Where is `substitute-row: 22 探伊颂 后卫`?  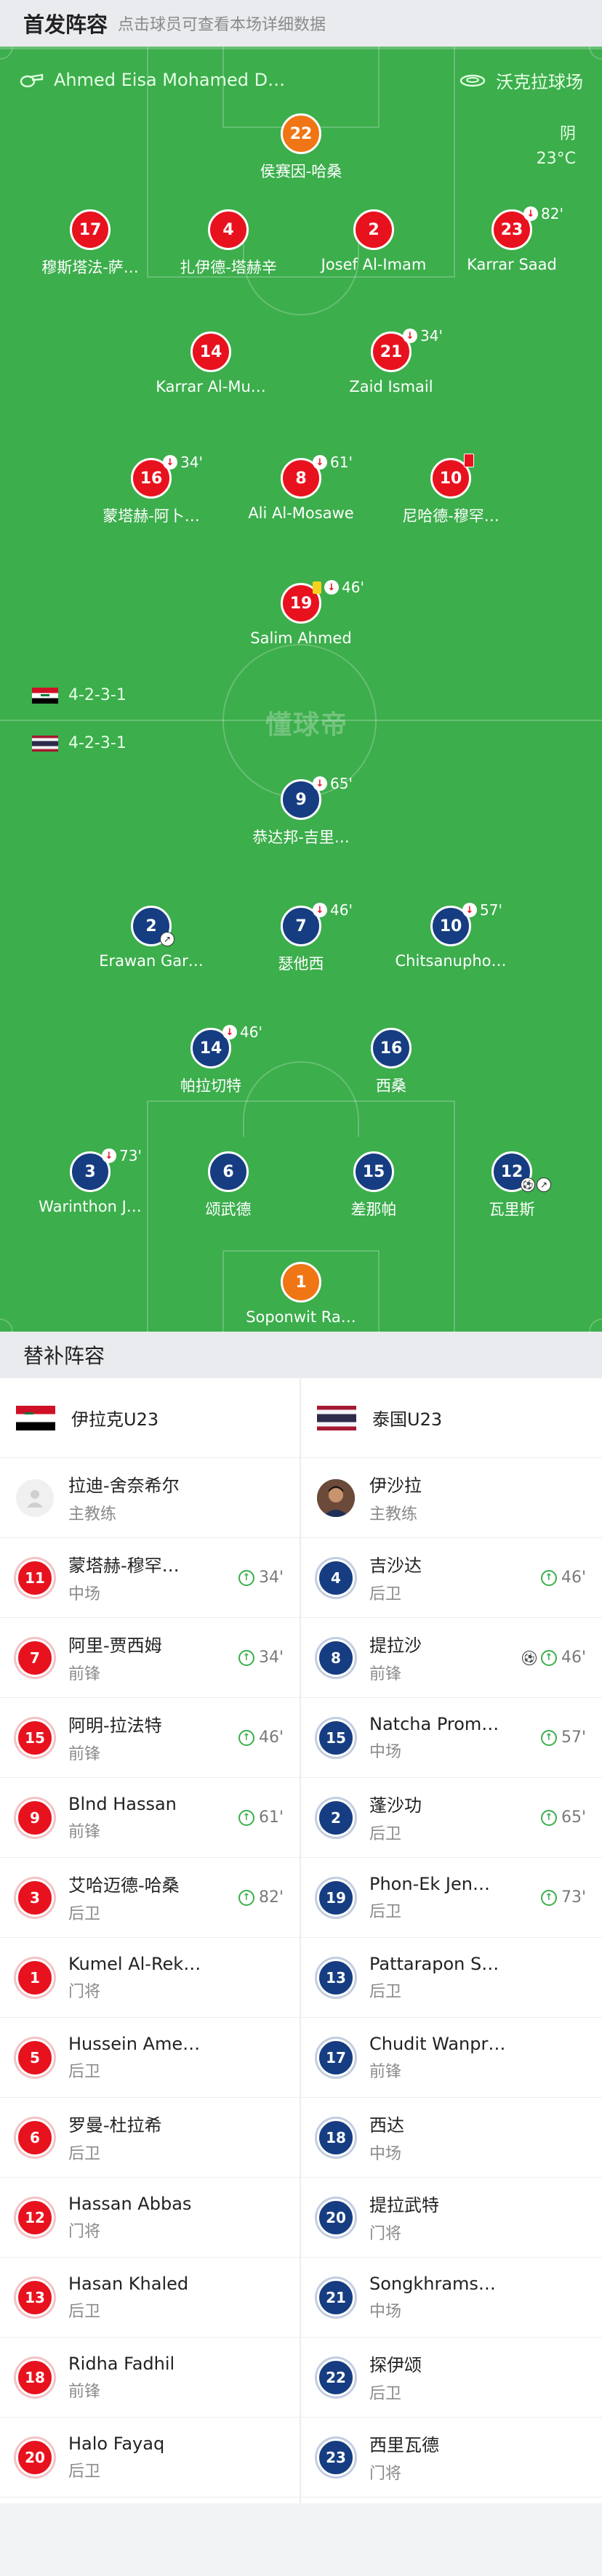
substitute-row: 22 探伊颂 后卫 is located at coordinates (451, 2378).